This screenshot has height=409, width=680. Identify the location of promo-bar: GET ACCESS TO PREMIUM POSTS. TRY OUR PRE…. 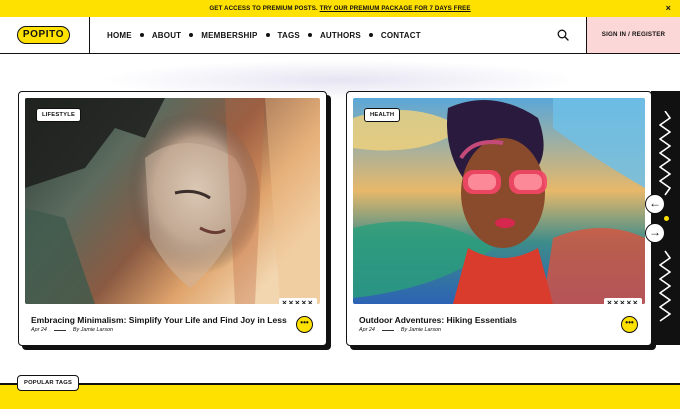
(340, 8).